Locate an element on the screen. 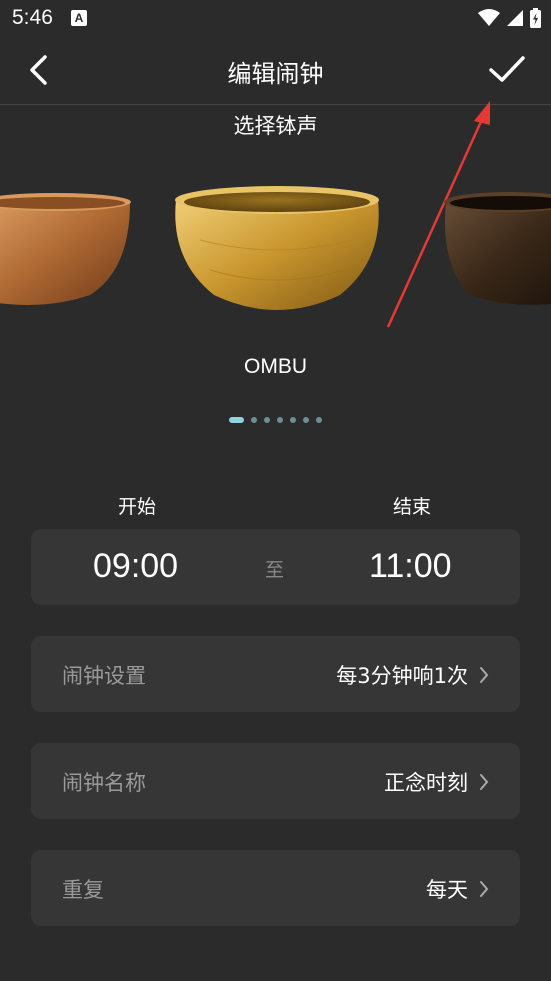 Image resolution: width=551 pixels, height=981 pixels. page-title: 编辑闹钟 is located at coordinates (275, 74).